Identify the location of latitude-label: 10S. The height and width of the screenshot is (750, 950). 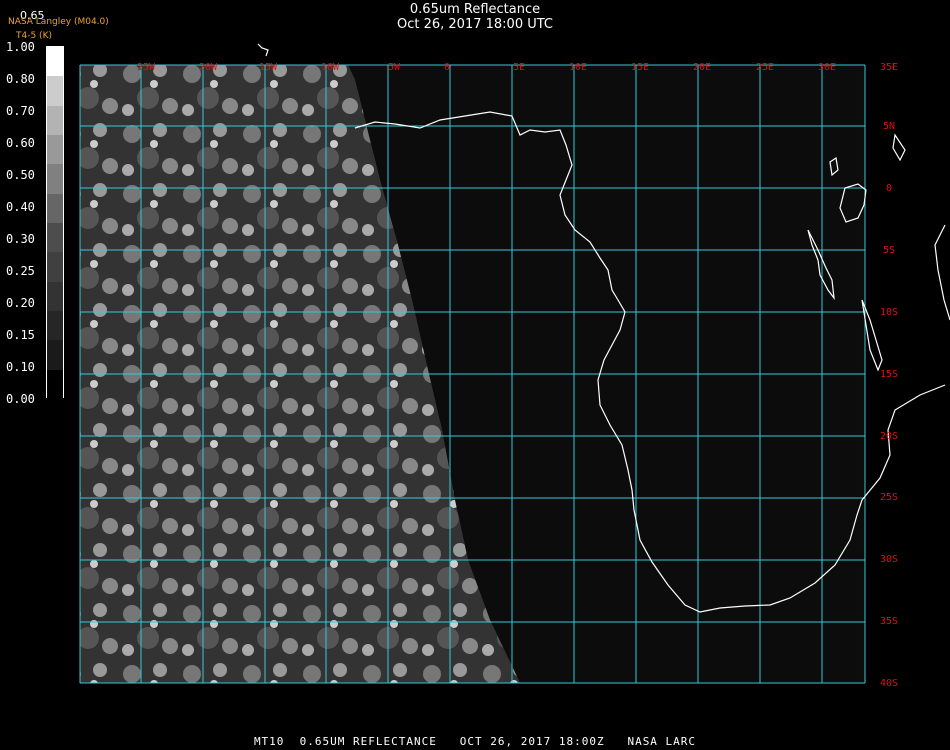
(889, 312).